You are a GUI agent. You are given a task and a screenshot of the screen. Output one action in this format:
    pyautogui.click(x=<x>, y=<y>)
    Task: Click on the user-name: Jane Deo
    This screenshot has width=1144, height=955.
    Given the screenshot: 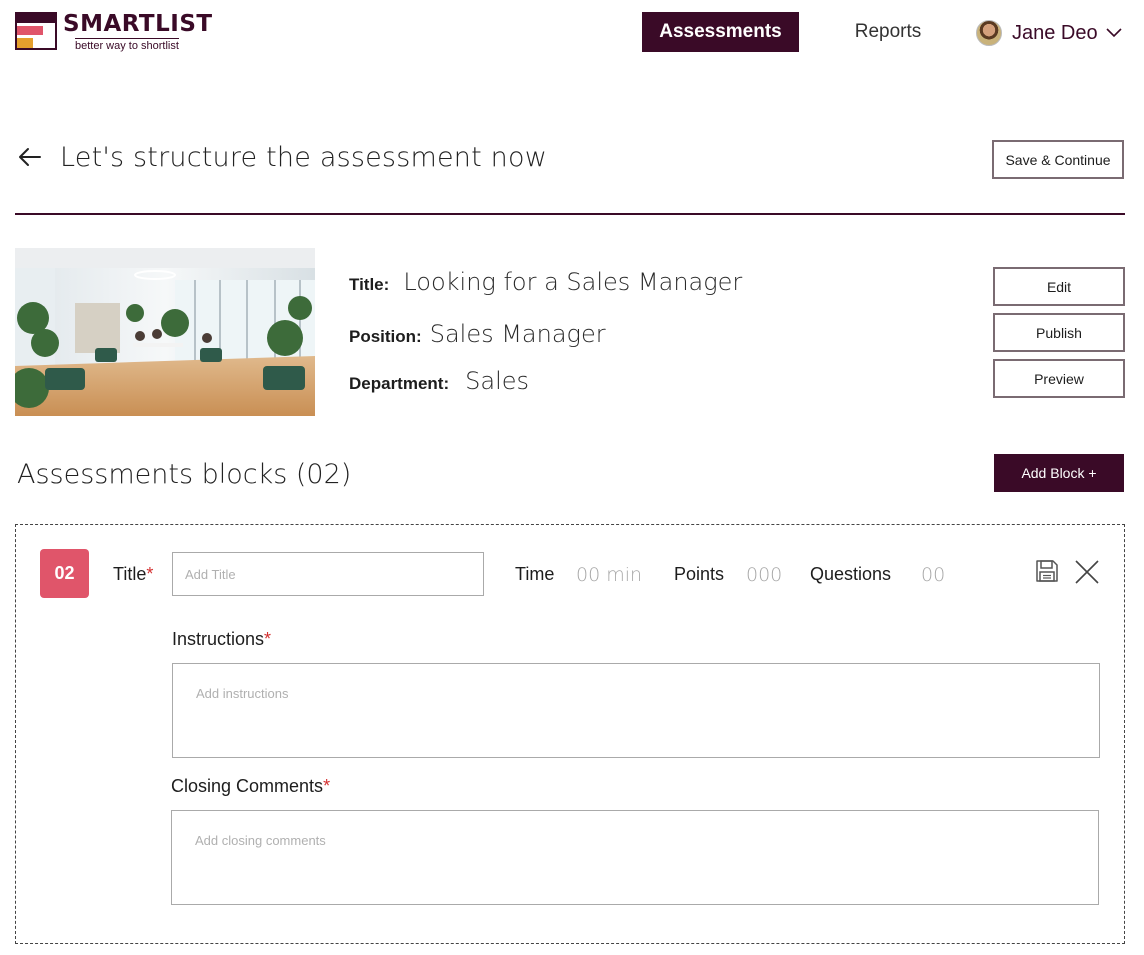 What is the action you would take?
    pyautogui.click(x=1055, y=32)
    